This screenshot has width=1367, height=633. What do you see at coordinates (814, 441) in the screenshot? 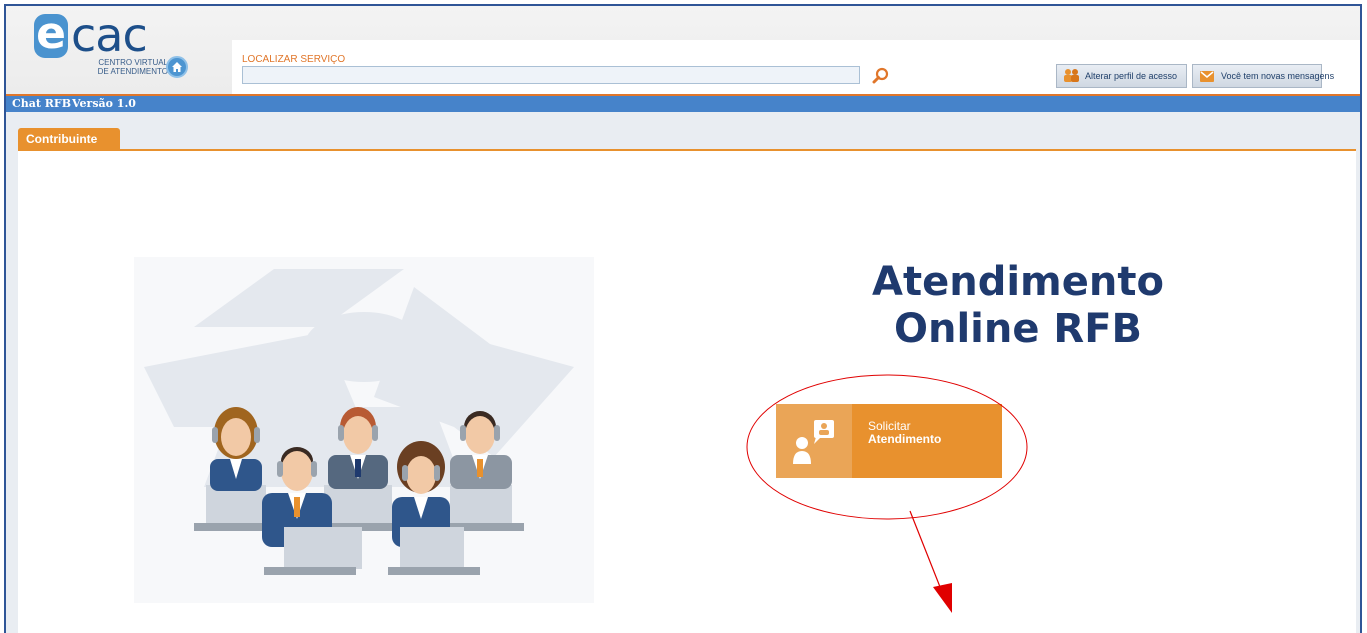
I see `chat-person-icon` at bounding box center [814, 441].